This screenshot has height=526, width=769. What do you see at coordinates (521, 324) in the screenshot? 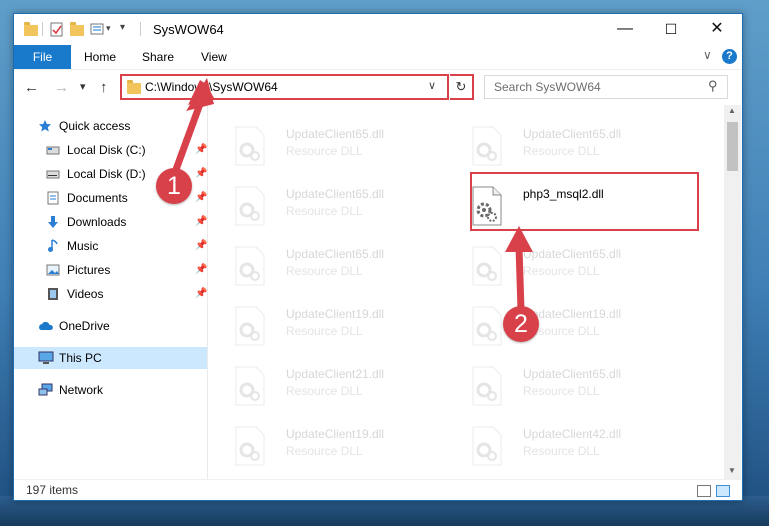
I see `callout-number-2: 2` at bounding box center [521, 324].